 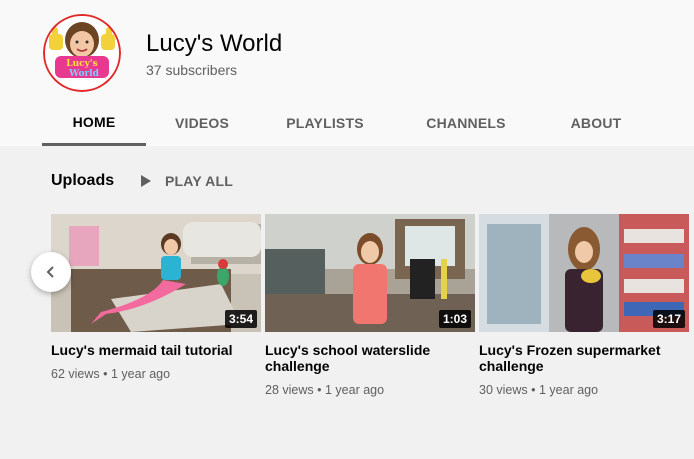 What do you see at coordinates (584, 273) in the screenshot?
I see `video-thumbnail: 3:17` at bounding box center [584, 273].